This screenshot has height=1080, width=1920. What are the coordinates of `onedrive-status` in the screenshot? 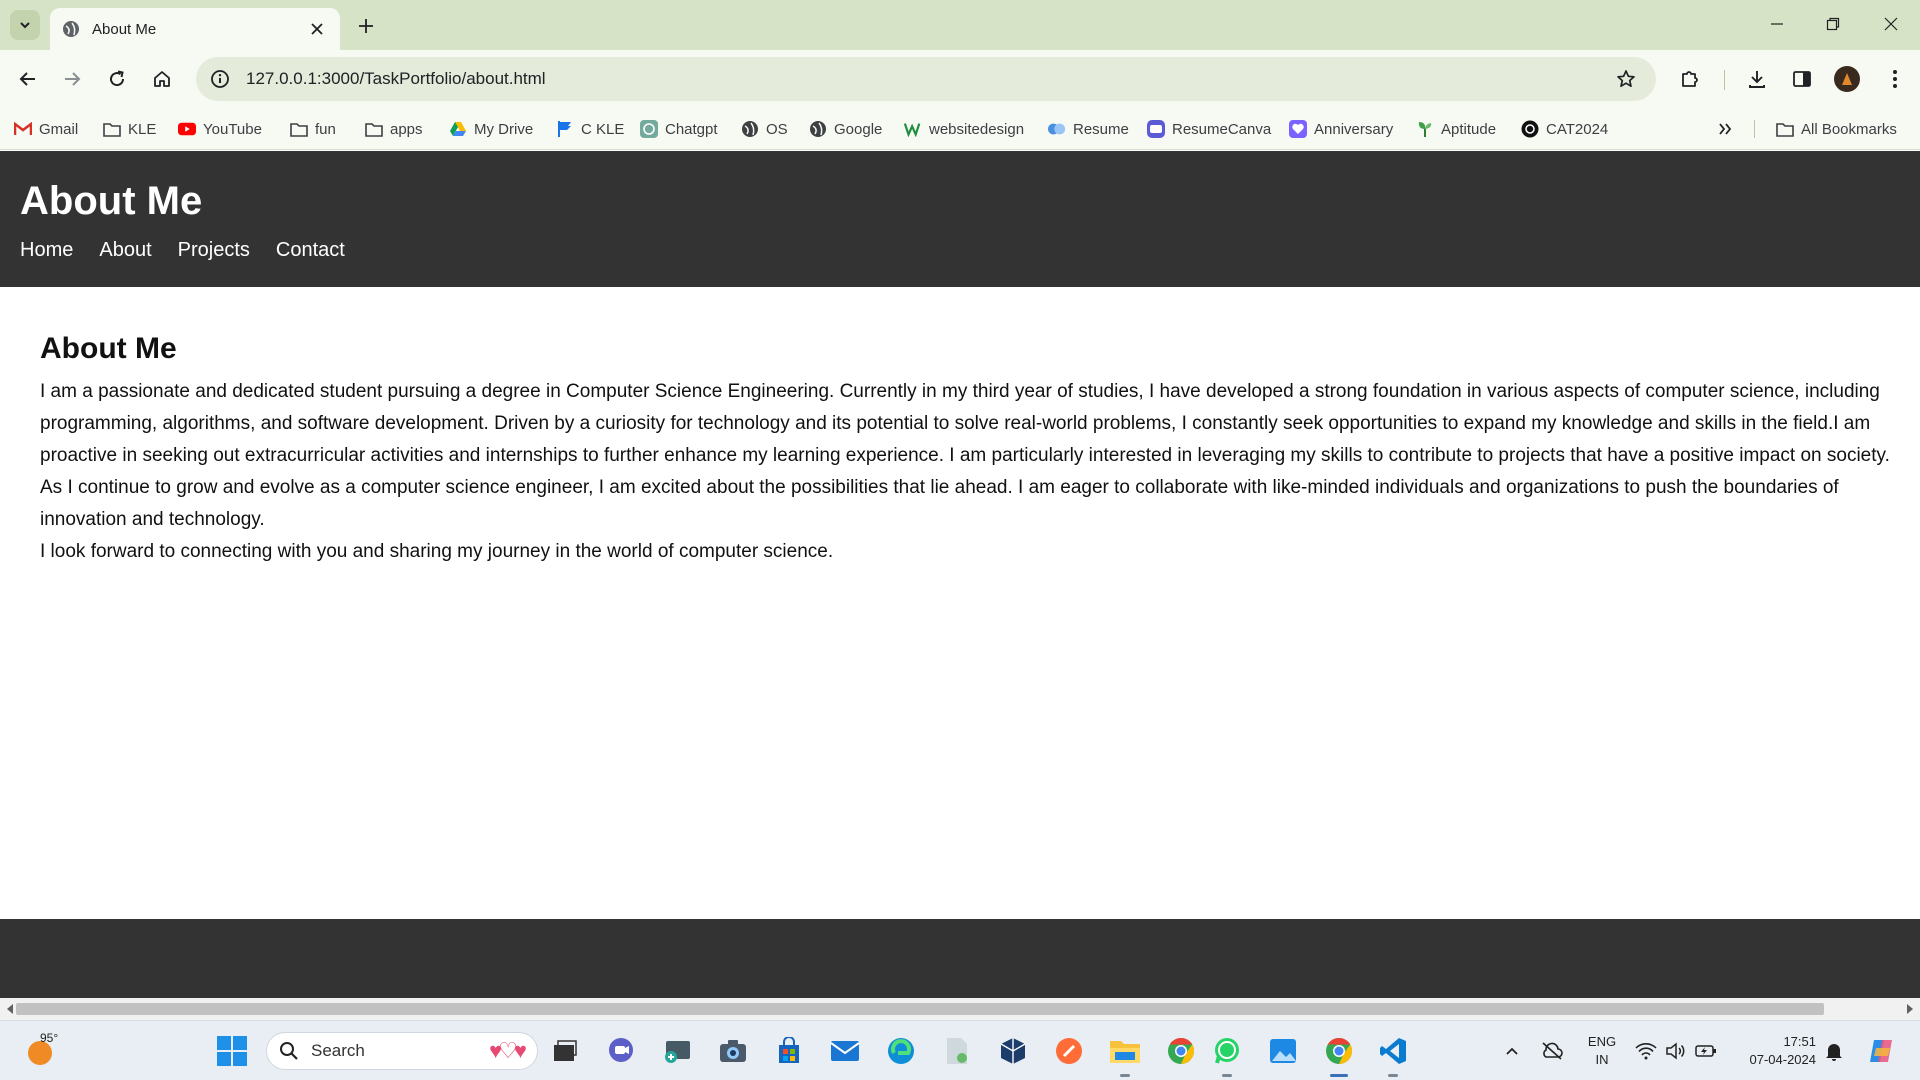 It's located at (1552, 1051).